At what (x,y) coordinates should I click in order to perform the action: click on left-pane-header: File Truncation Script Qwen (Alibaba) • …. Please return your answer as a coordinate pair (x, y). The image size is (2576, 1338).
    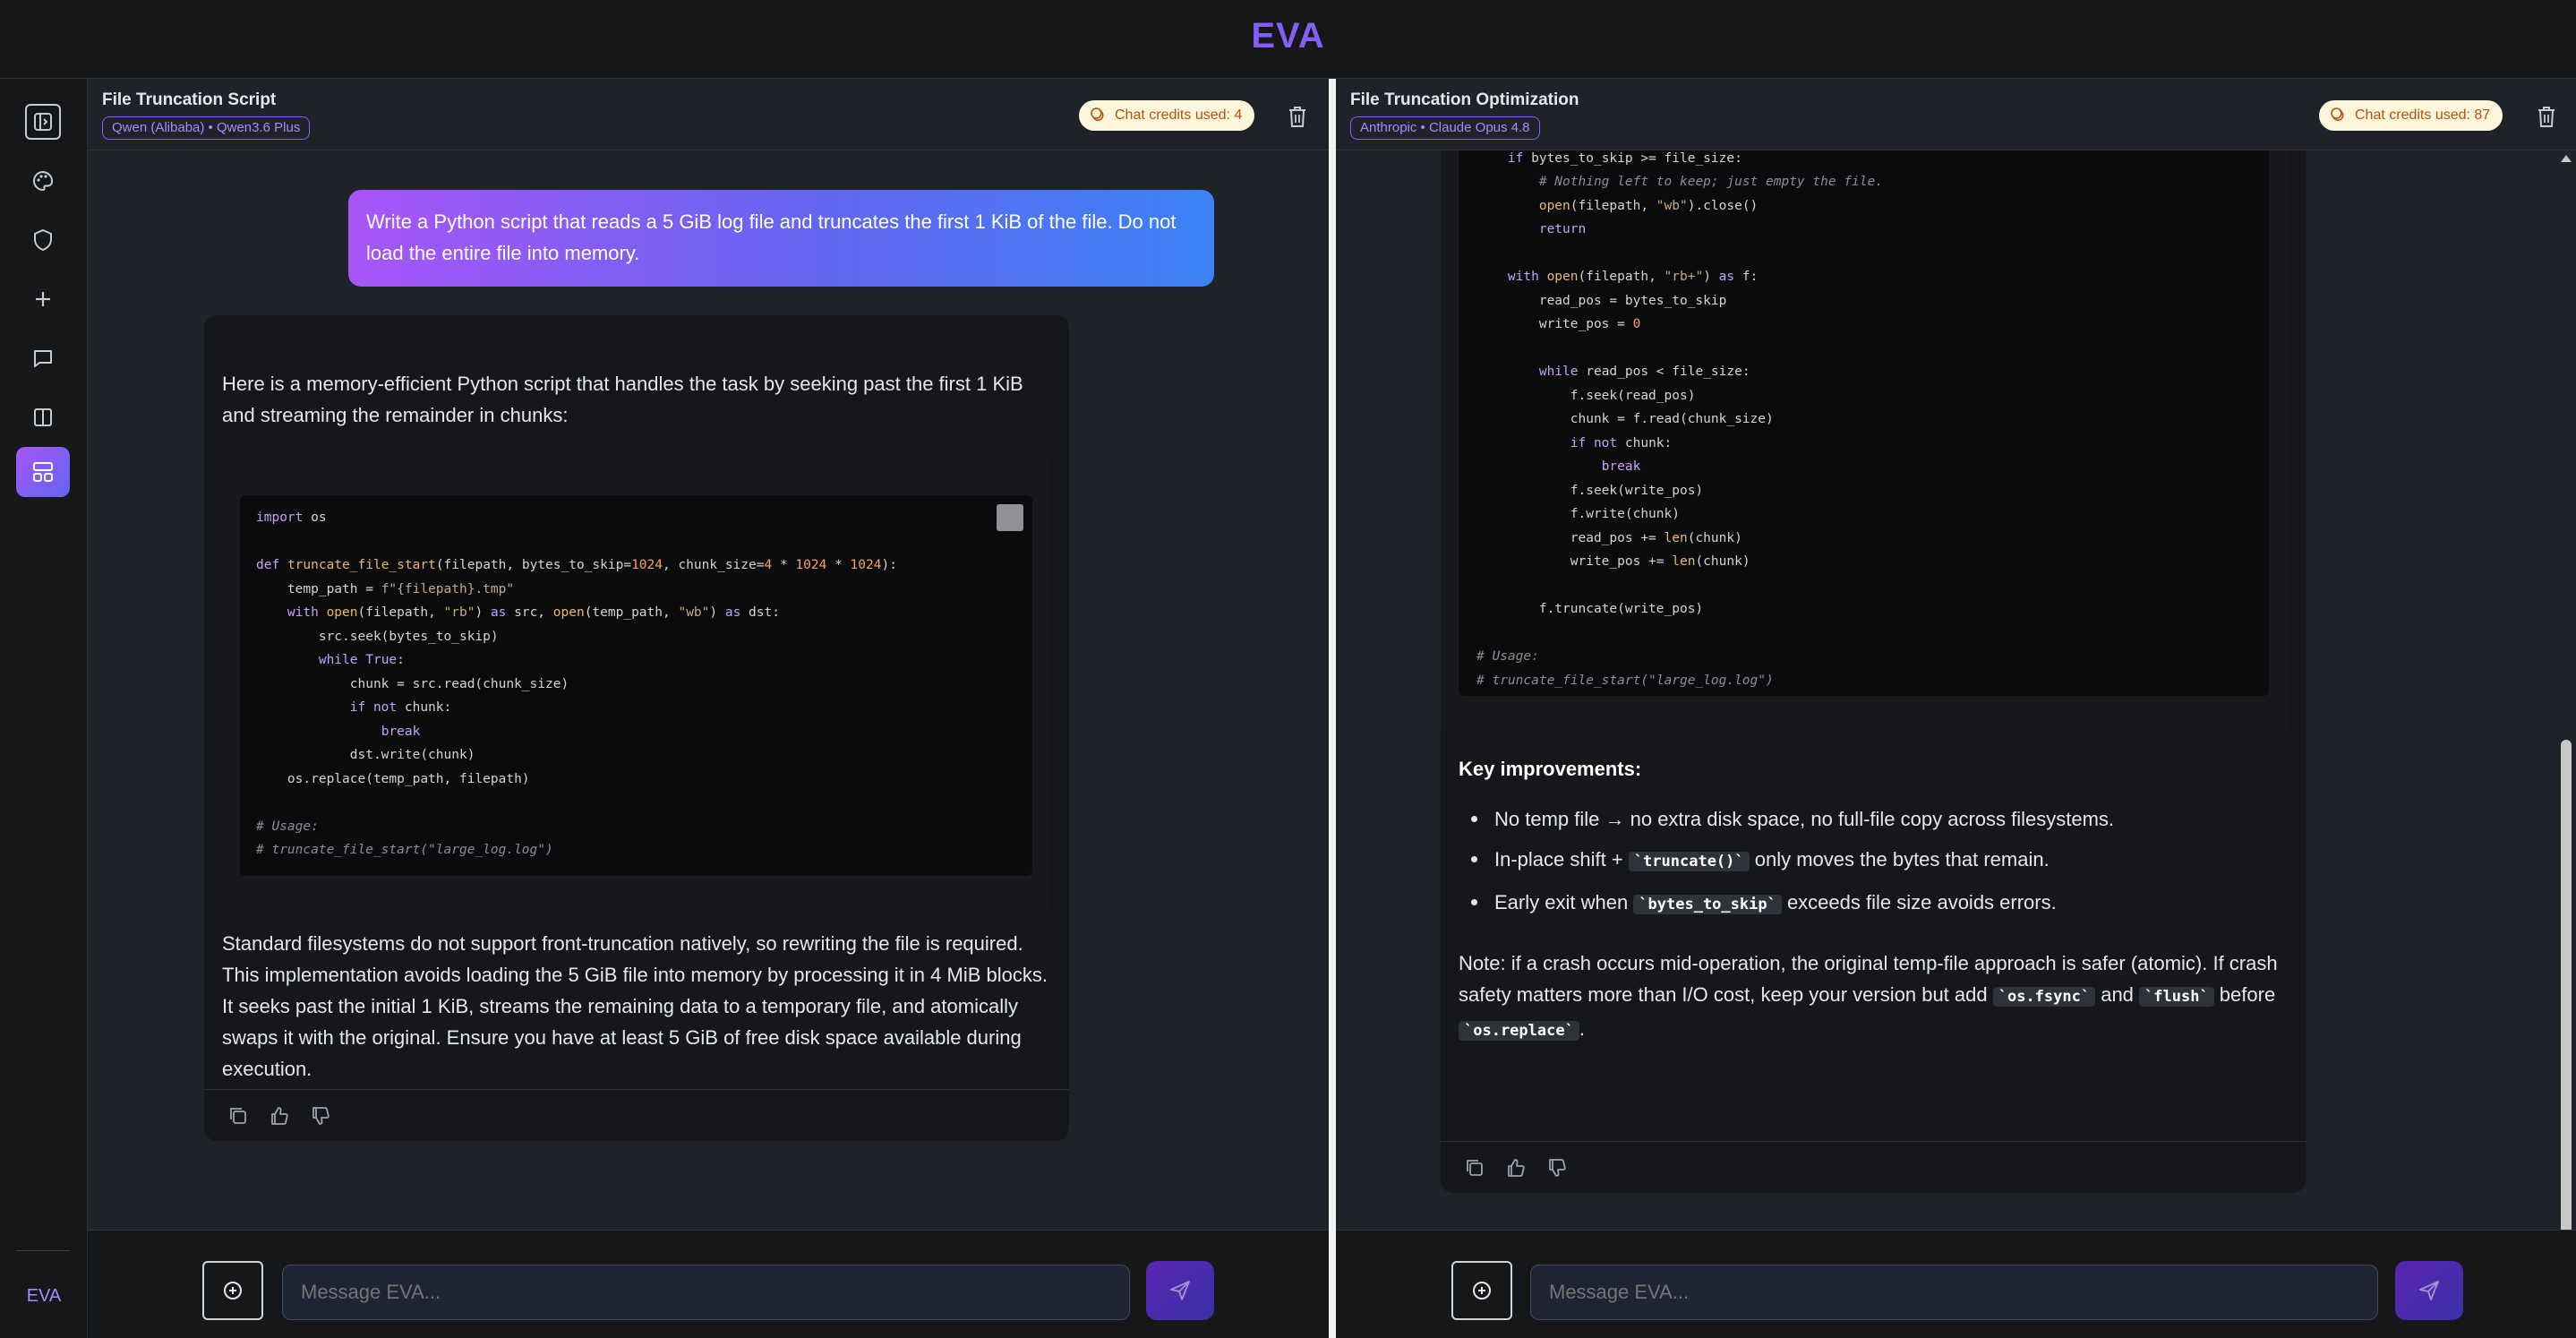
    Looking at the image, I should click on (709, 114).